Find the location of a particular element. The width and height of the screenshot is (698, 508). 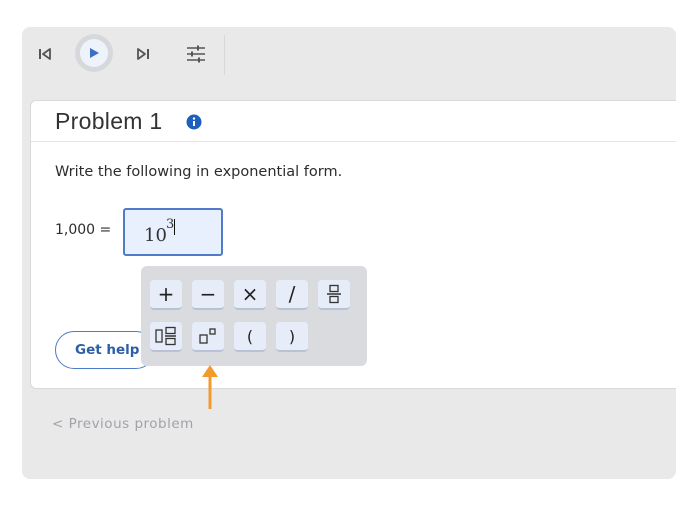

sliders-icon is located at coordinates (196, 54).